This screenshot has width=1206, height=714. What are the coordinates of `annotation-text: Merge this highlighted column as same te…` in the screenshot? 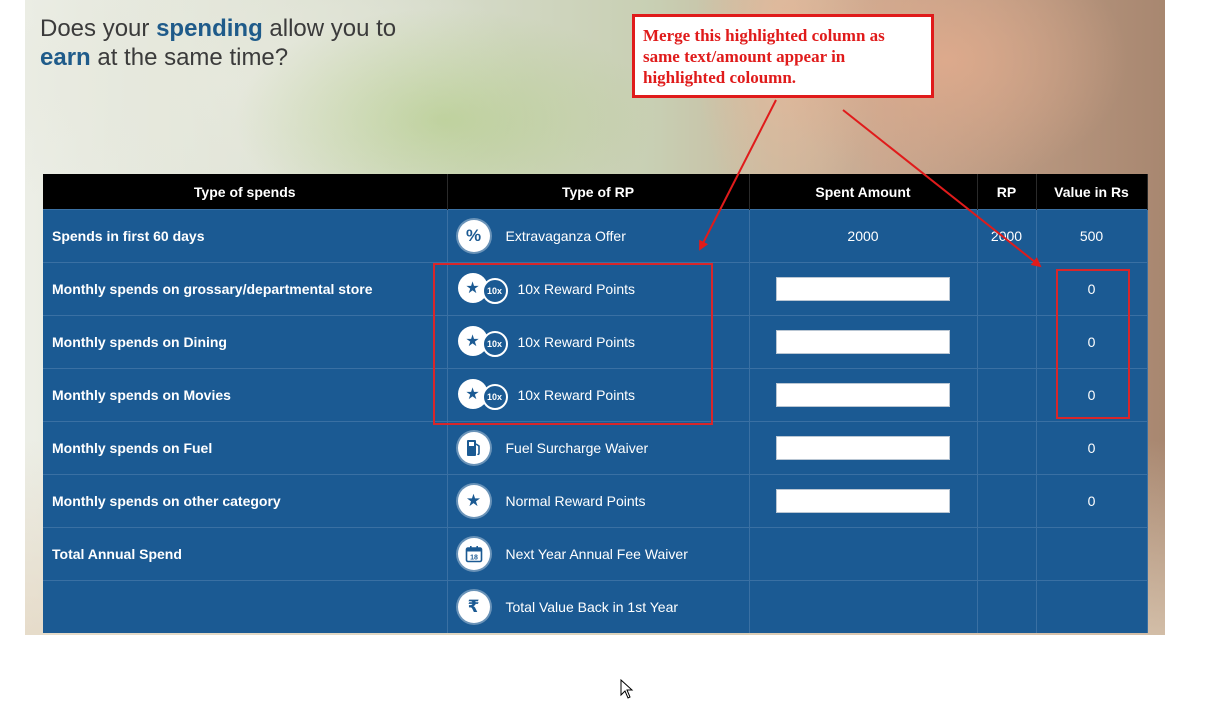 It's located at (764, 56).